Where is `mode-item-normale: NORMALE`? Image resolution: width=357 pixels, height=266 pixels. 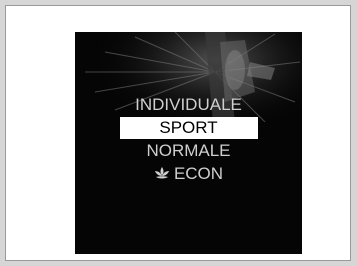
mode-item-normale: NORMALE is located at coordinates (189, 151).